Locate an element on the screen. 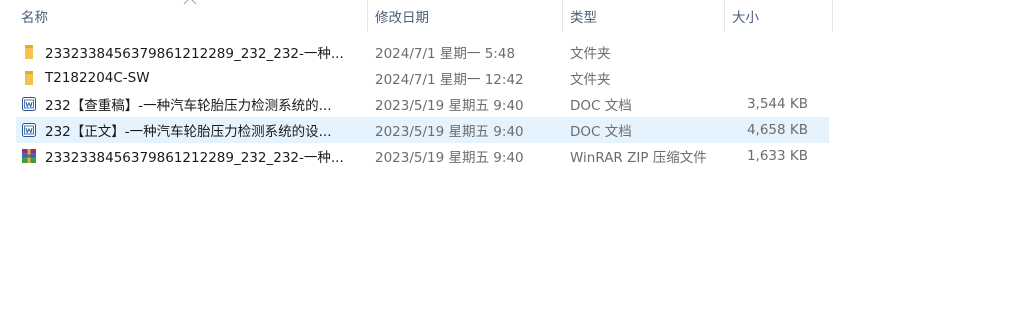 Image resolution: width=1024 pixels, height=311 pixels. column-header-row: 名称 修改日期 类型 大小 is located at coordinates (416, 16).